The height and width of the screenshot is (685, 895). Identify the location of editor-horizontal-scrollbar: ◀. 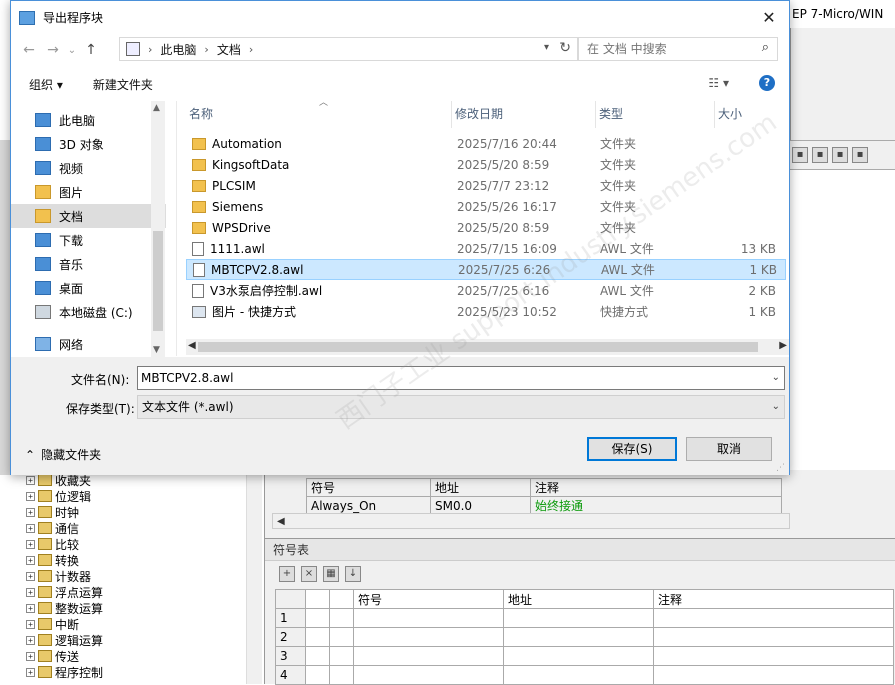
(531, 521).